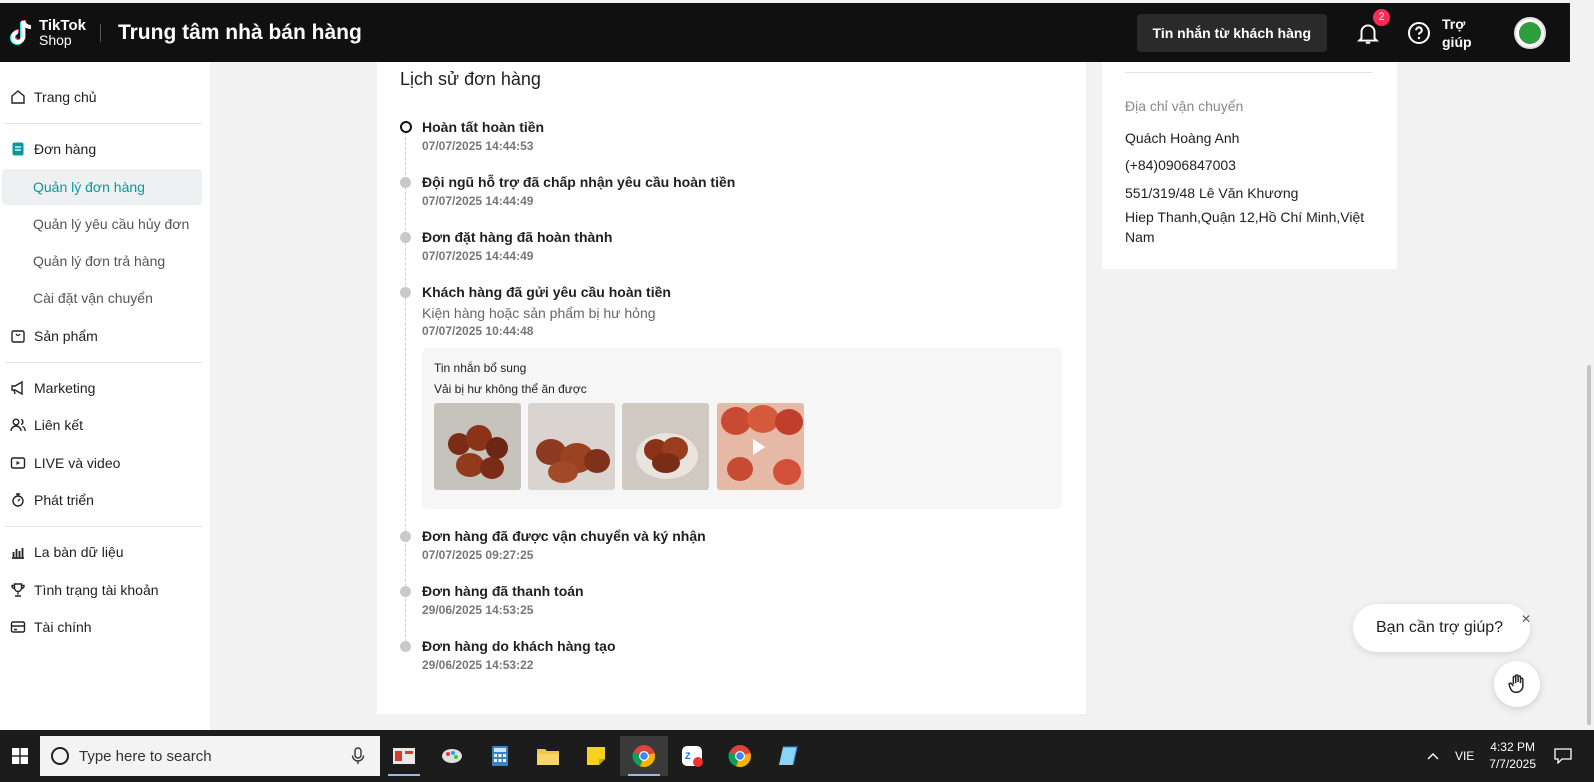 The image size is (1594, 782). What do you see at coordinates (1517, 684) in the screenshot?
I see `help-chat-button` at bounding box center [1517, 684].